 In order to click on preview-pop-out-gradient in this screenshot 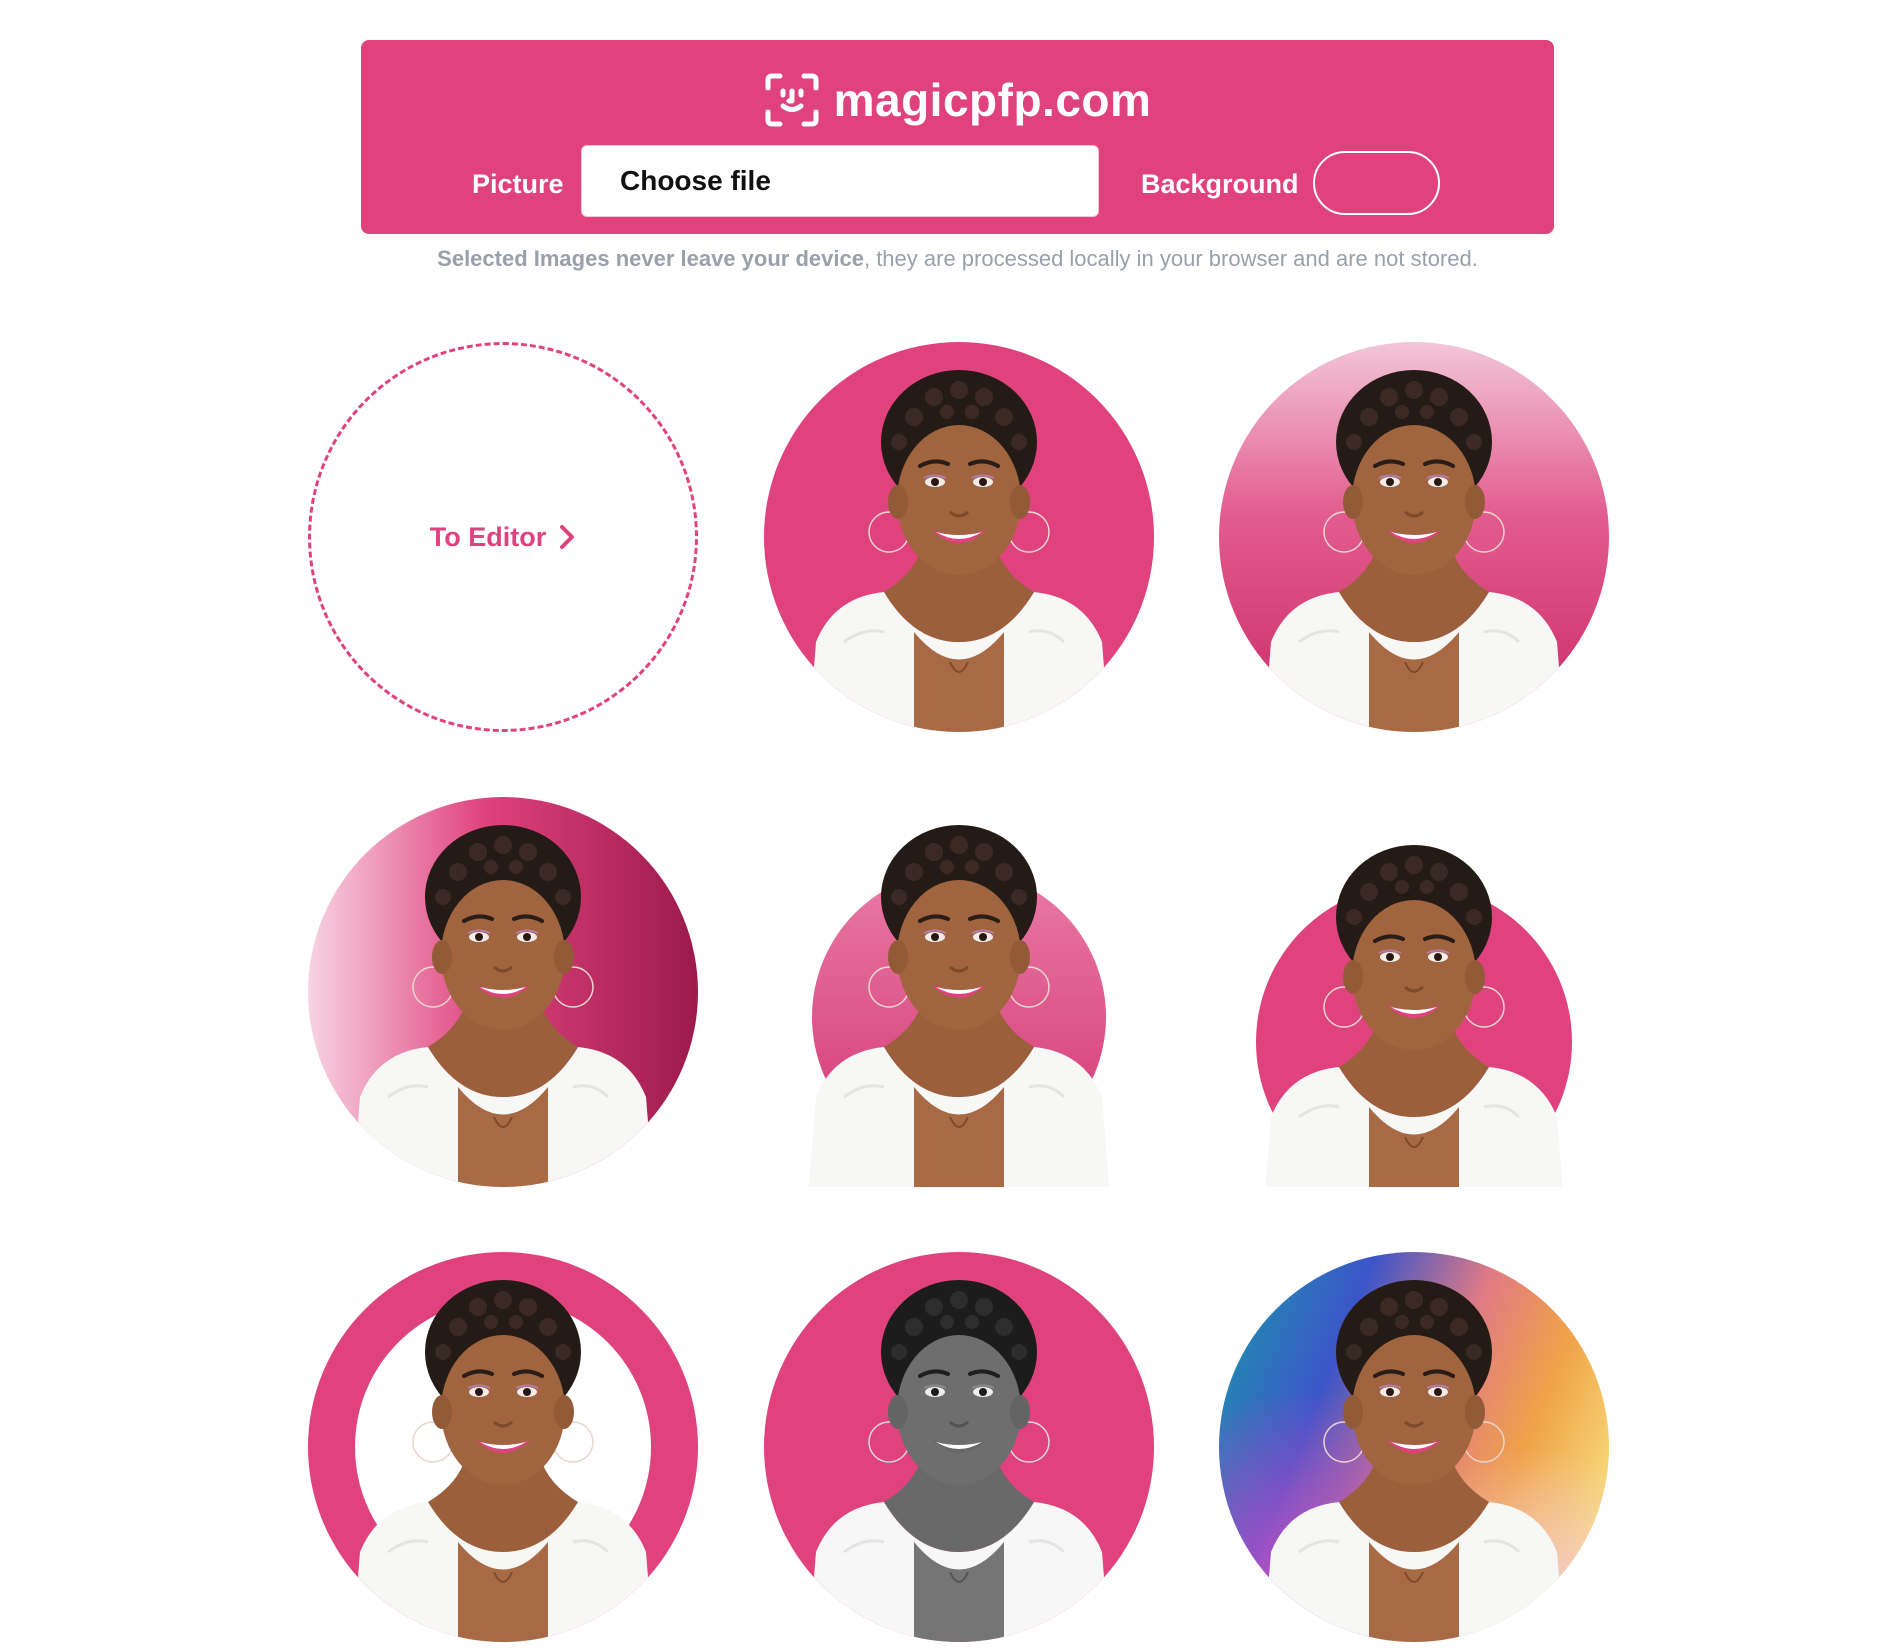, I will do `click(959, 992)`.